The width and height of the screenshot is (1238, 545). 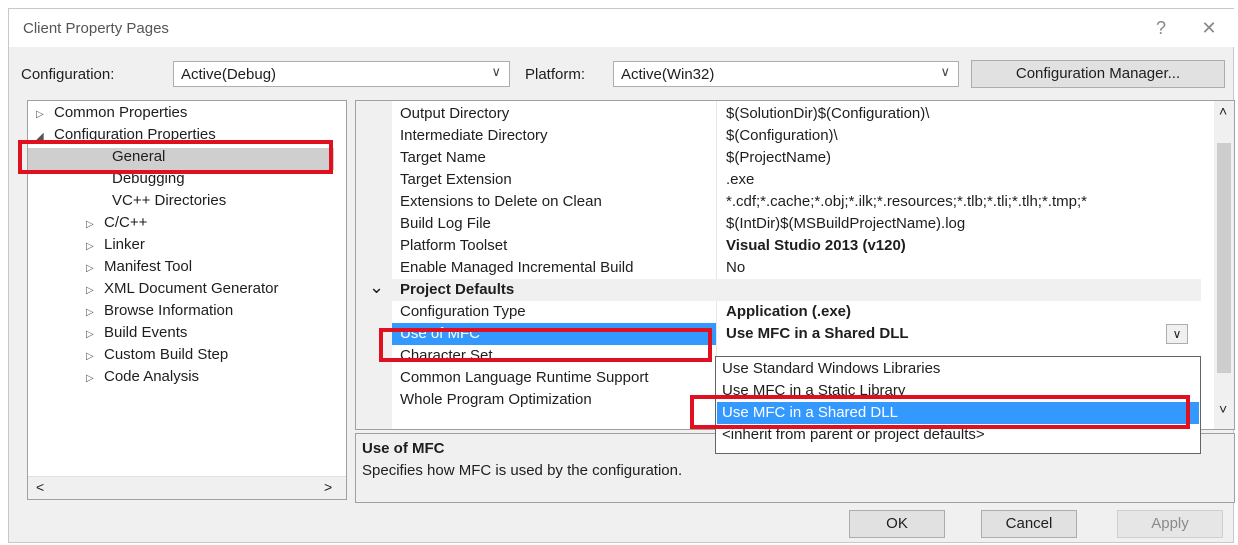 What do you see at coordinates (1224, 258) in the screenshot?
I see `scroll-thumb` at bounding box center [1224, 258].